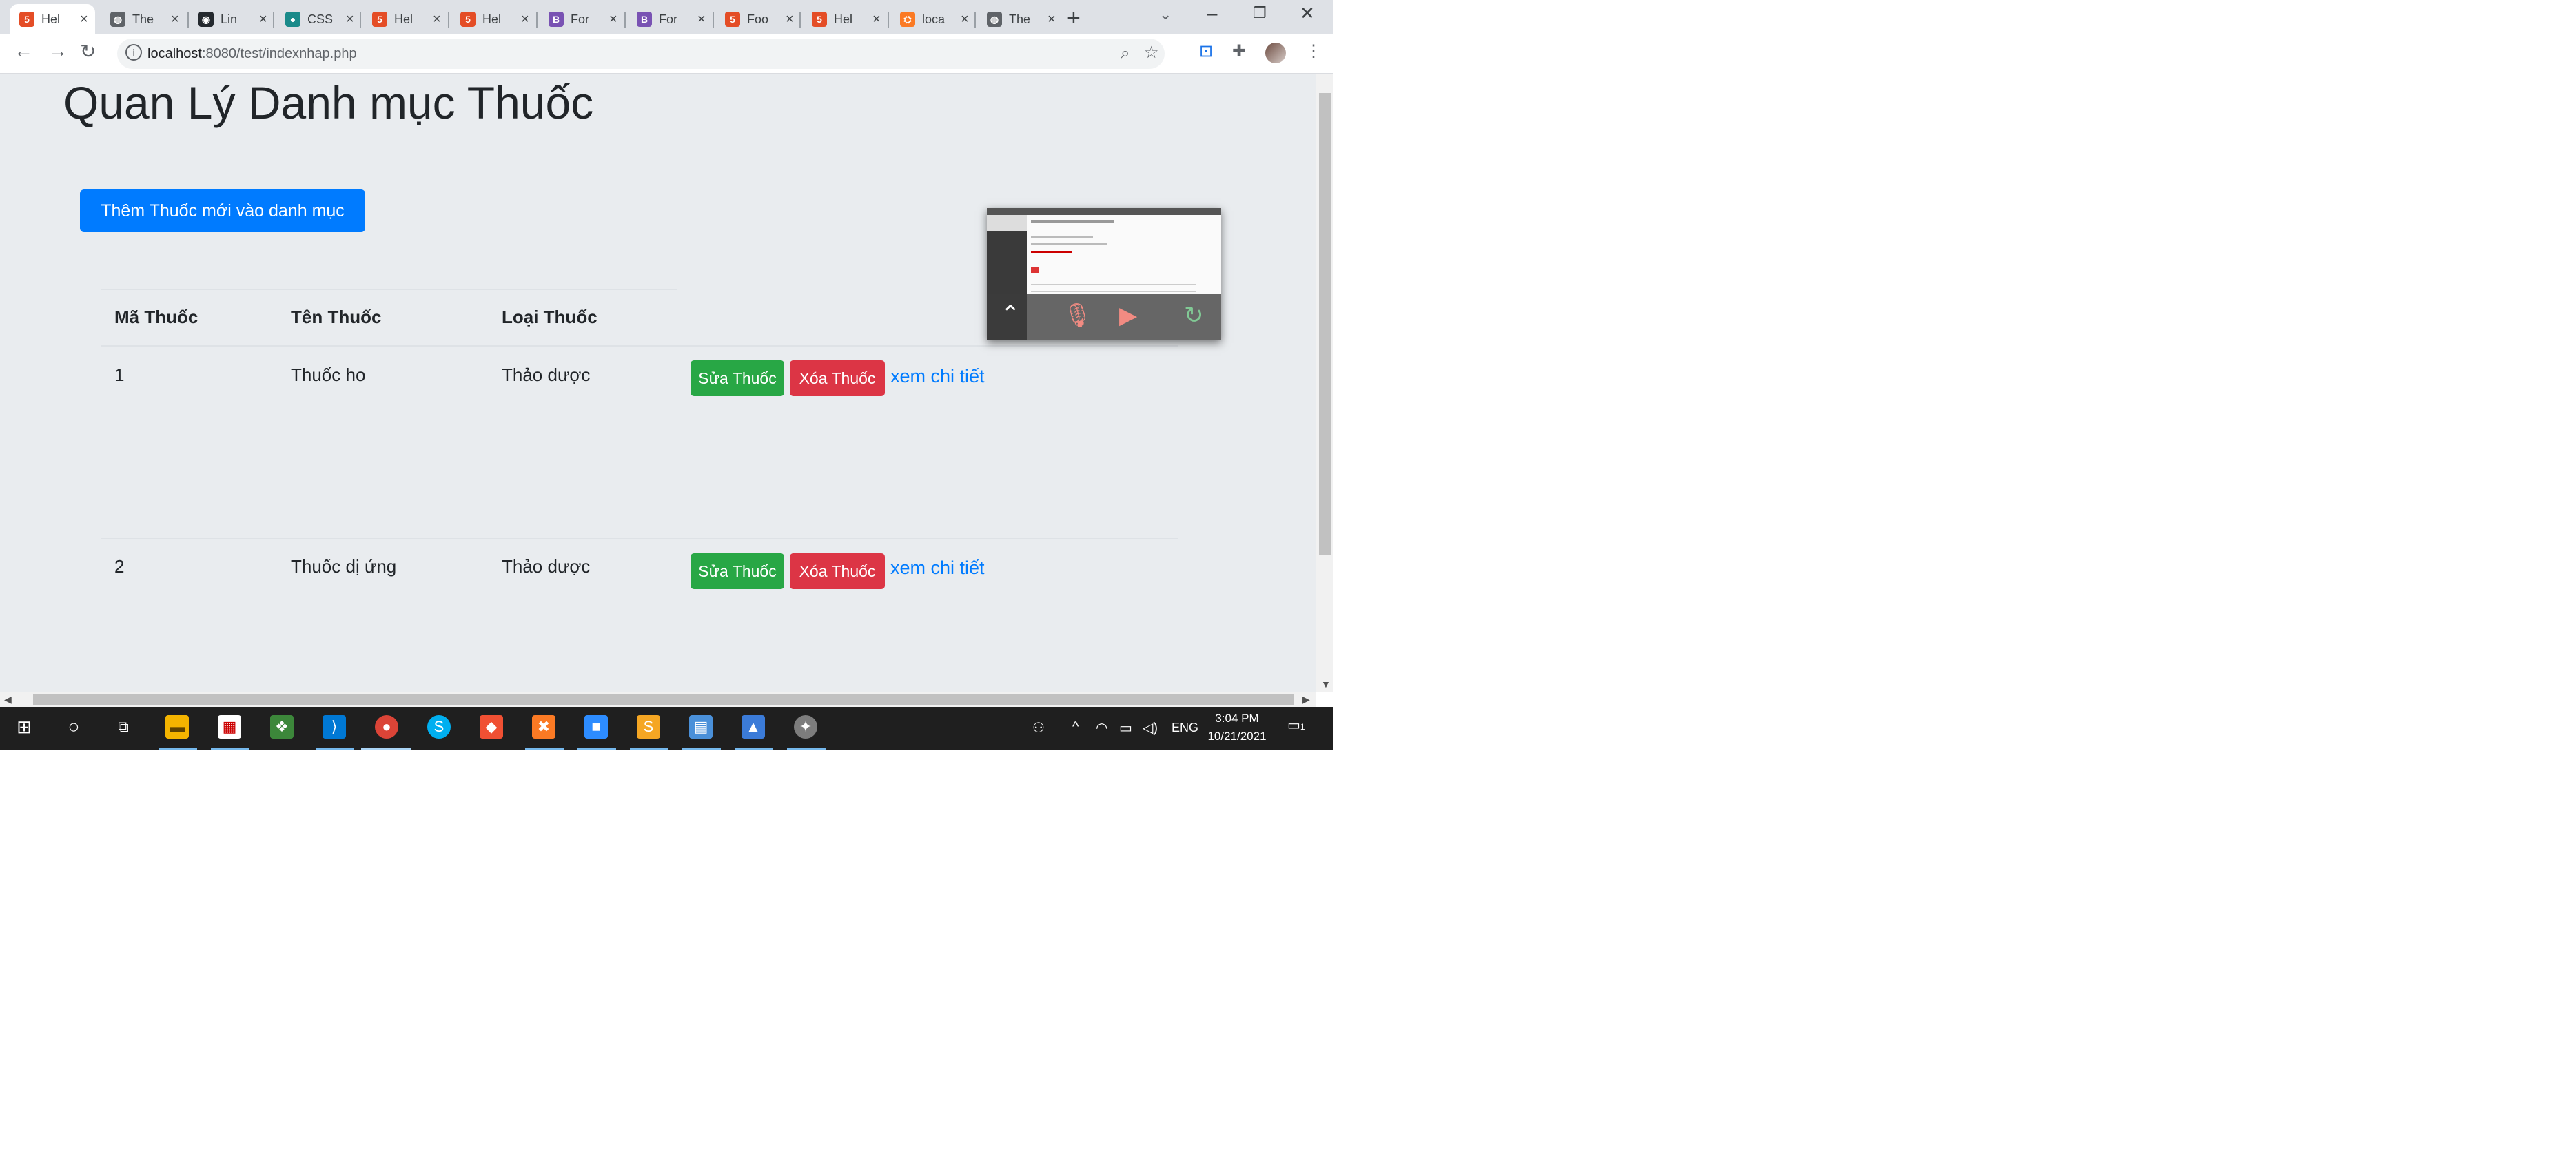  What do you see at coordinates (1326, 685) in the screenshot?
I see `scroll-down-icon: ▼` at bounding box center [1326, 685].